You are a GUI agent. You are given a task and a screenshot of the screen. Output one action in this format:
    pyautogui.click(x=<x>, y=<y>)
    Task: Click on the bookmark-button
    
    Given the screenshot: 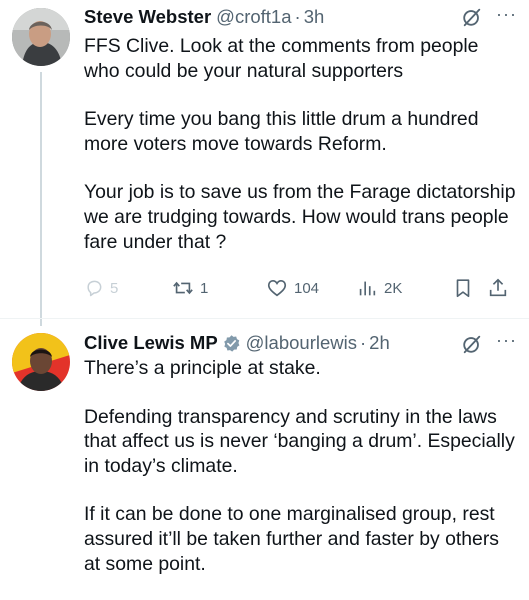 What is the action you would take?
    pyautogui.click(x=463, y=288)
    